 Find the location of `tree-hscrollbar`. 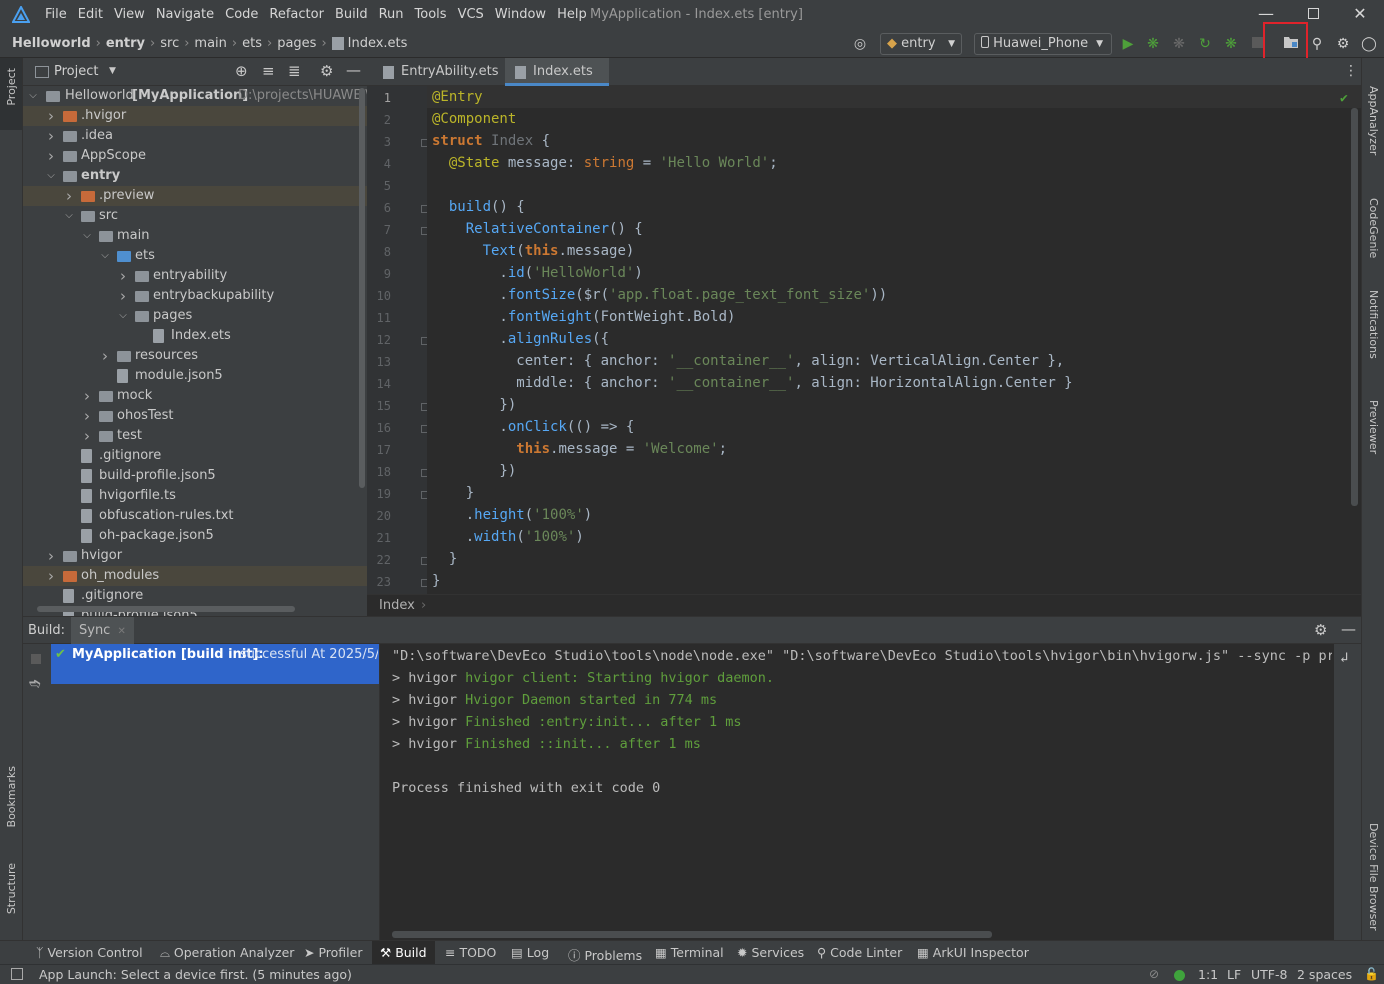

tree-hscrollbar is located at coordinates (166, 609).